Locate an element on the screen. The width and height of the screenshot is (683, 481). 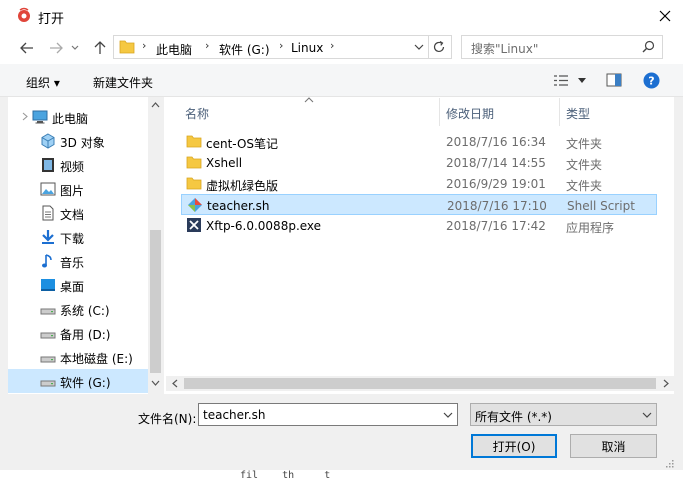
file-name: Xshell is located at coordinates (224, 163).